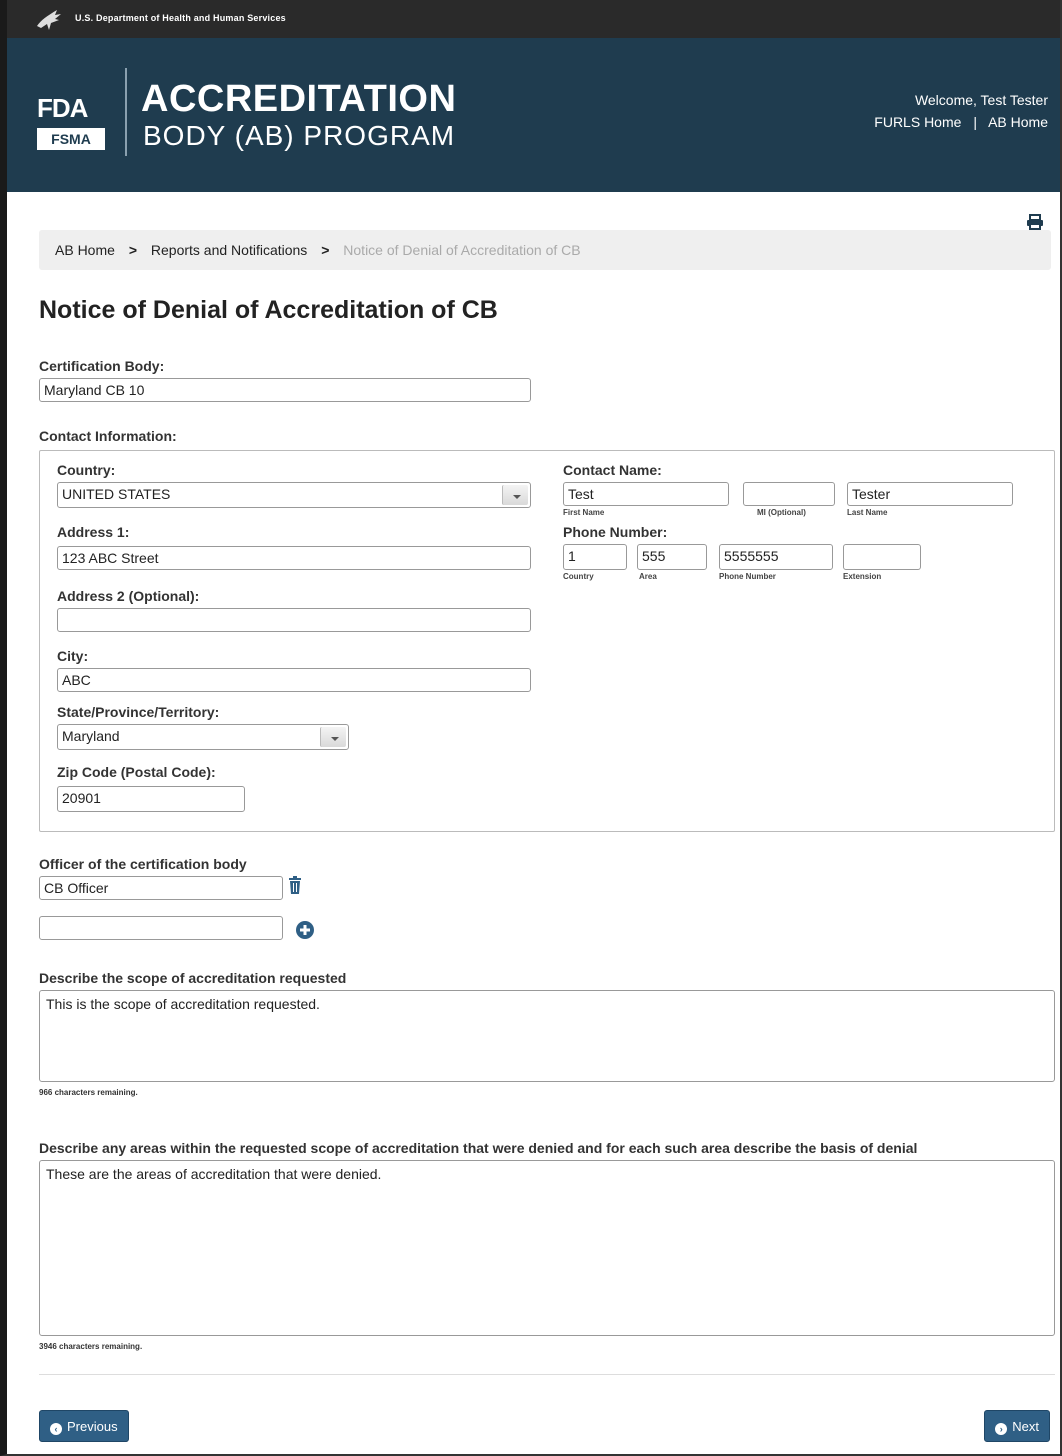  What do you see at coordinates (128, 596) in the screenshot?
I see `address2-label: Address 2 (Optional):` at bounding box center [128, 596].